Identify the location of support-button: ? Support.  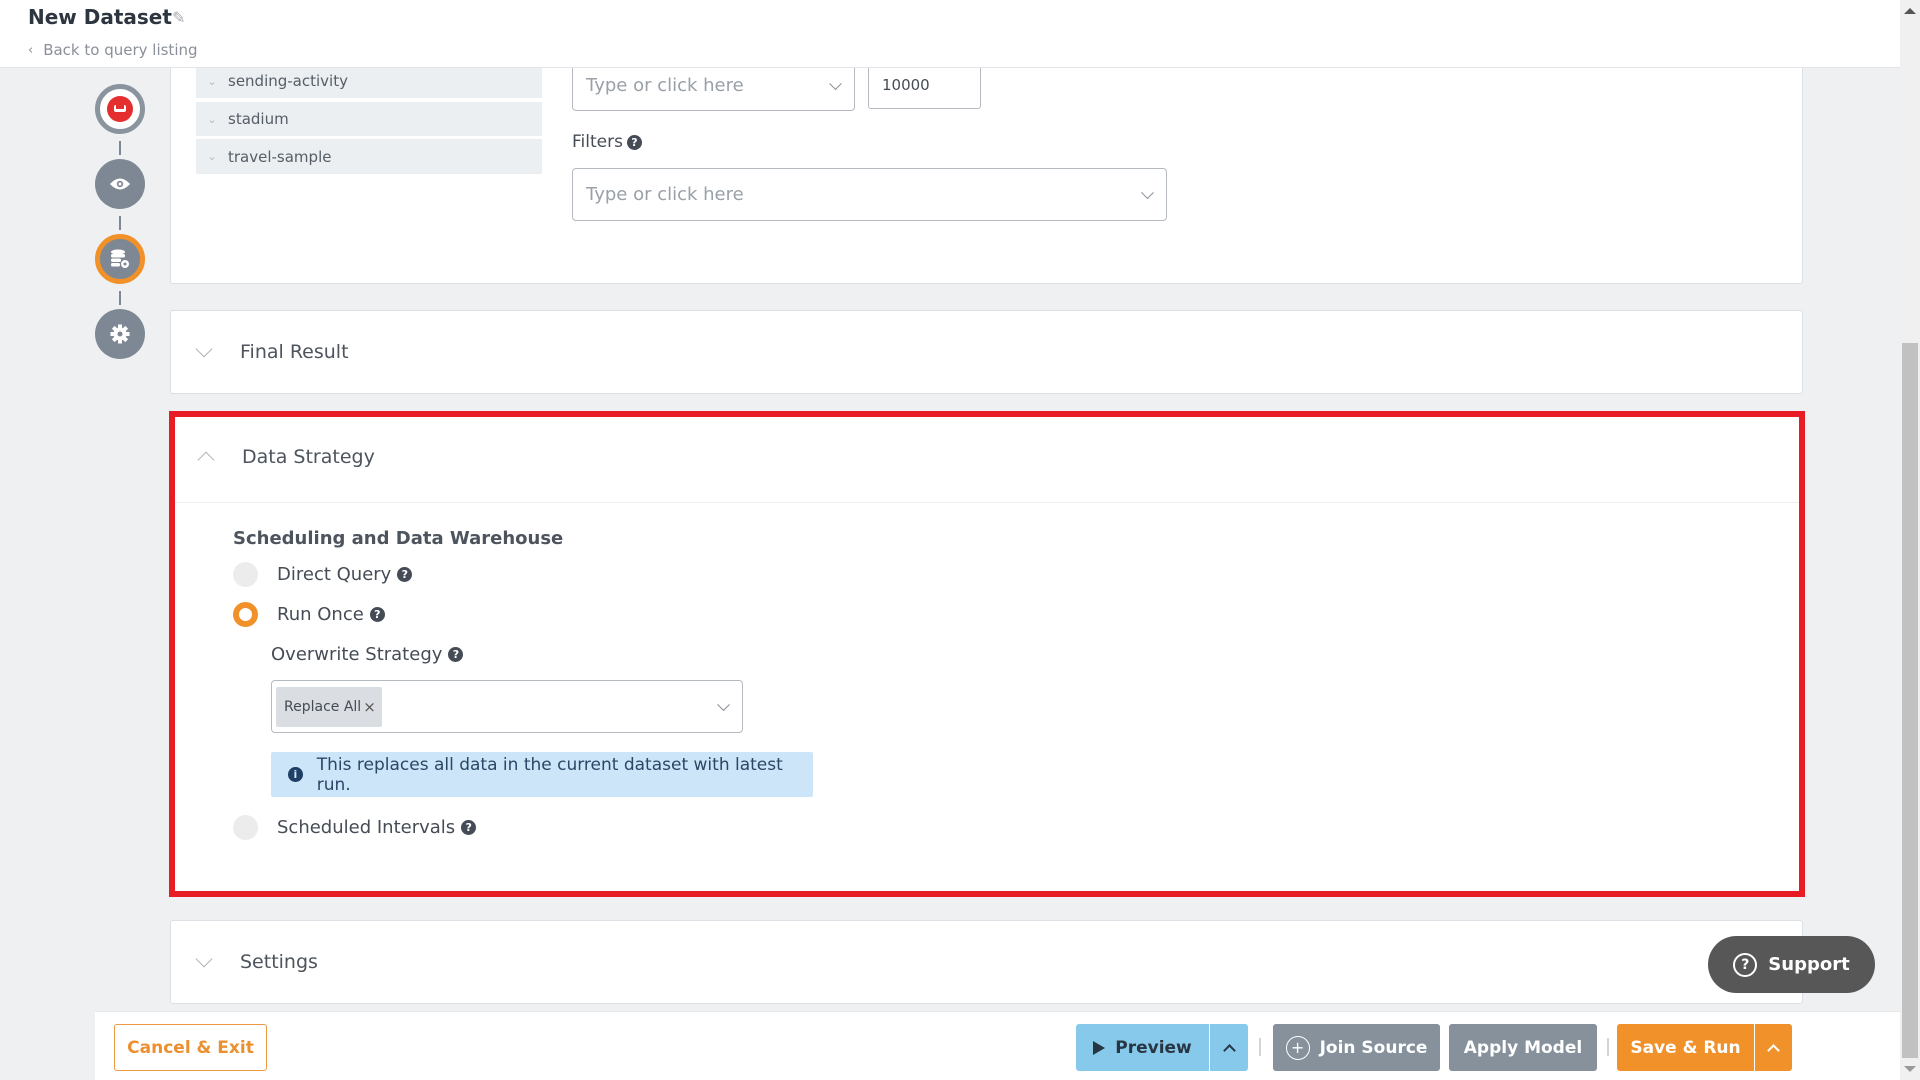
(1791, 964).